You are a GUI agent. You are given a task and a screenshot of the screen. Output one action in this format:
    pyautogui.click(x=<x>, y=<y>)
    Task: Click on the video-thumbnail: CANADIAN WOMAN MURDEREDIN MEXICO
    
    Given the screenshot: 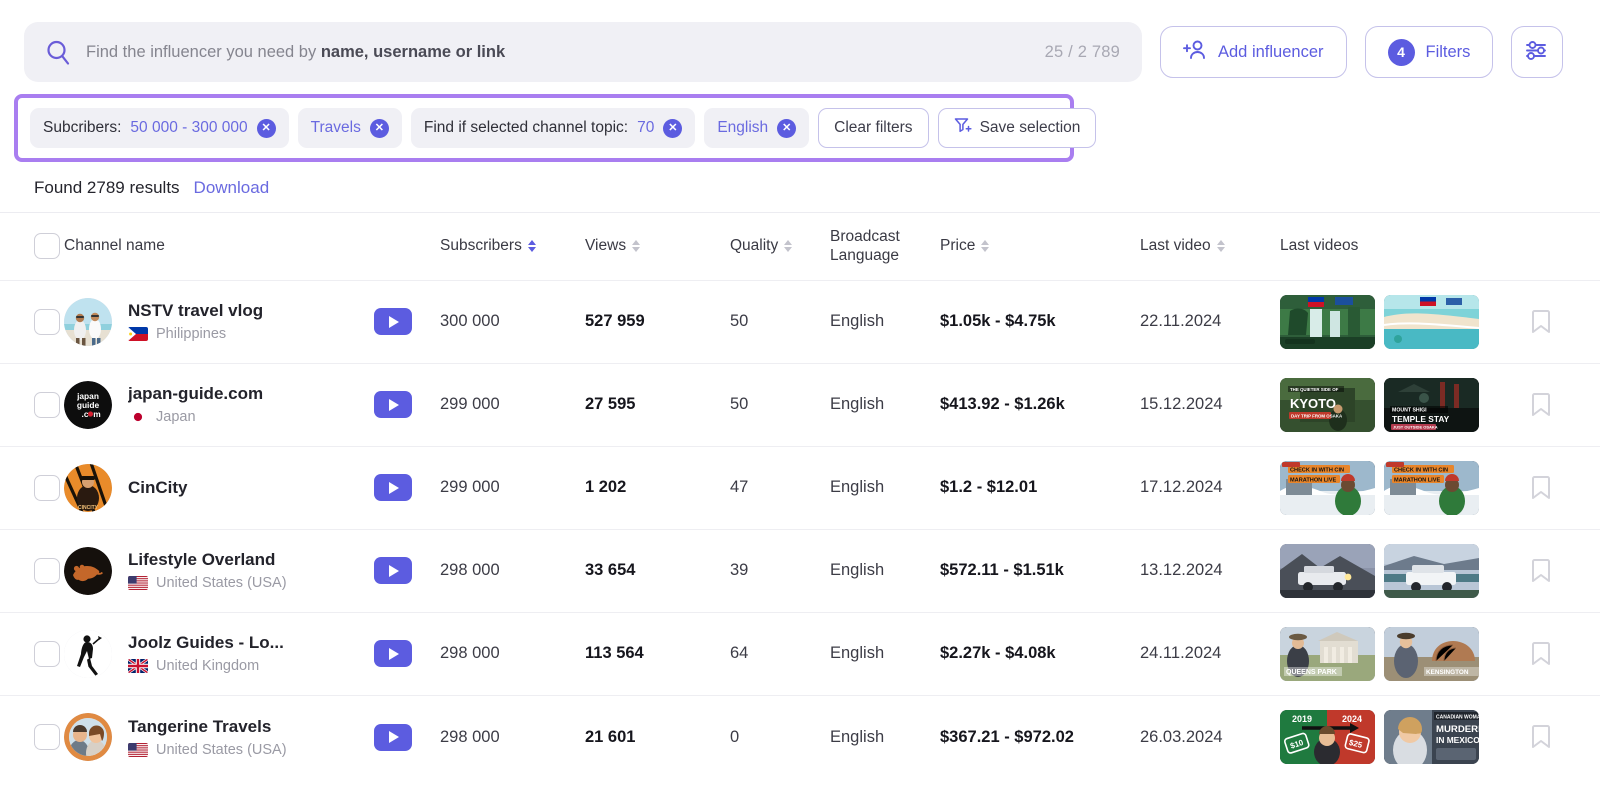 What is the action you would take?
    pyautogui.click(x=1431, y=737)
    